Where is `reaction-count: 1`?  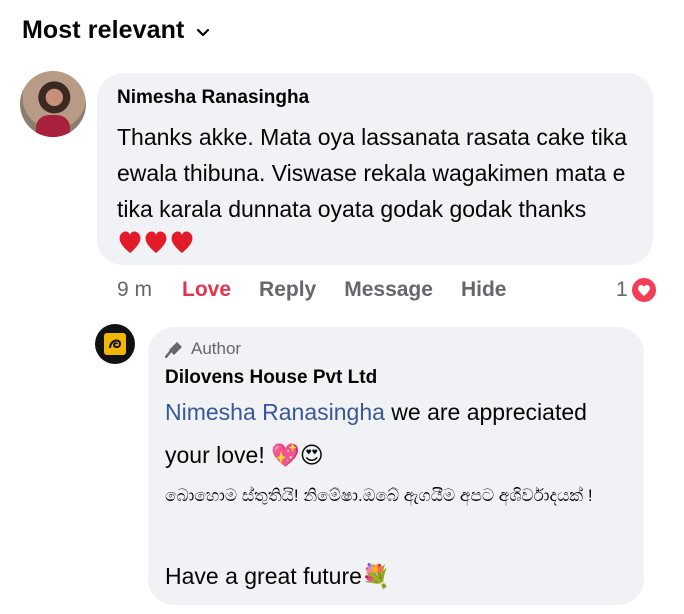
reaction-count: 1 is located at coordinates (637, 290).